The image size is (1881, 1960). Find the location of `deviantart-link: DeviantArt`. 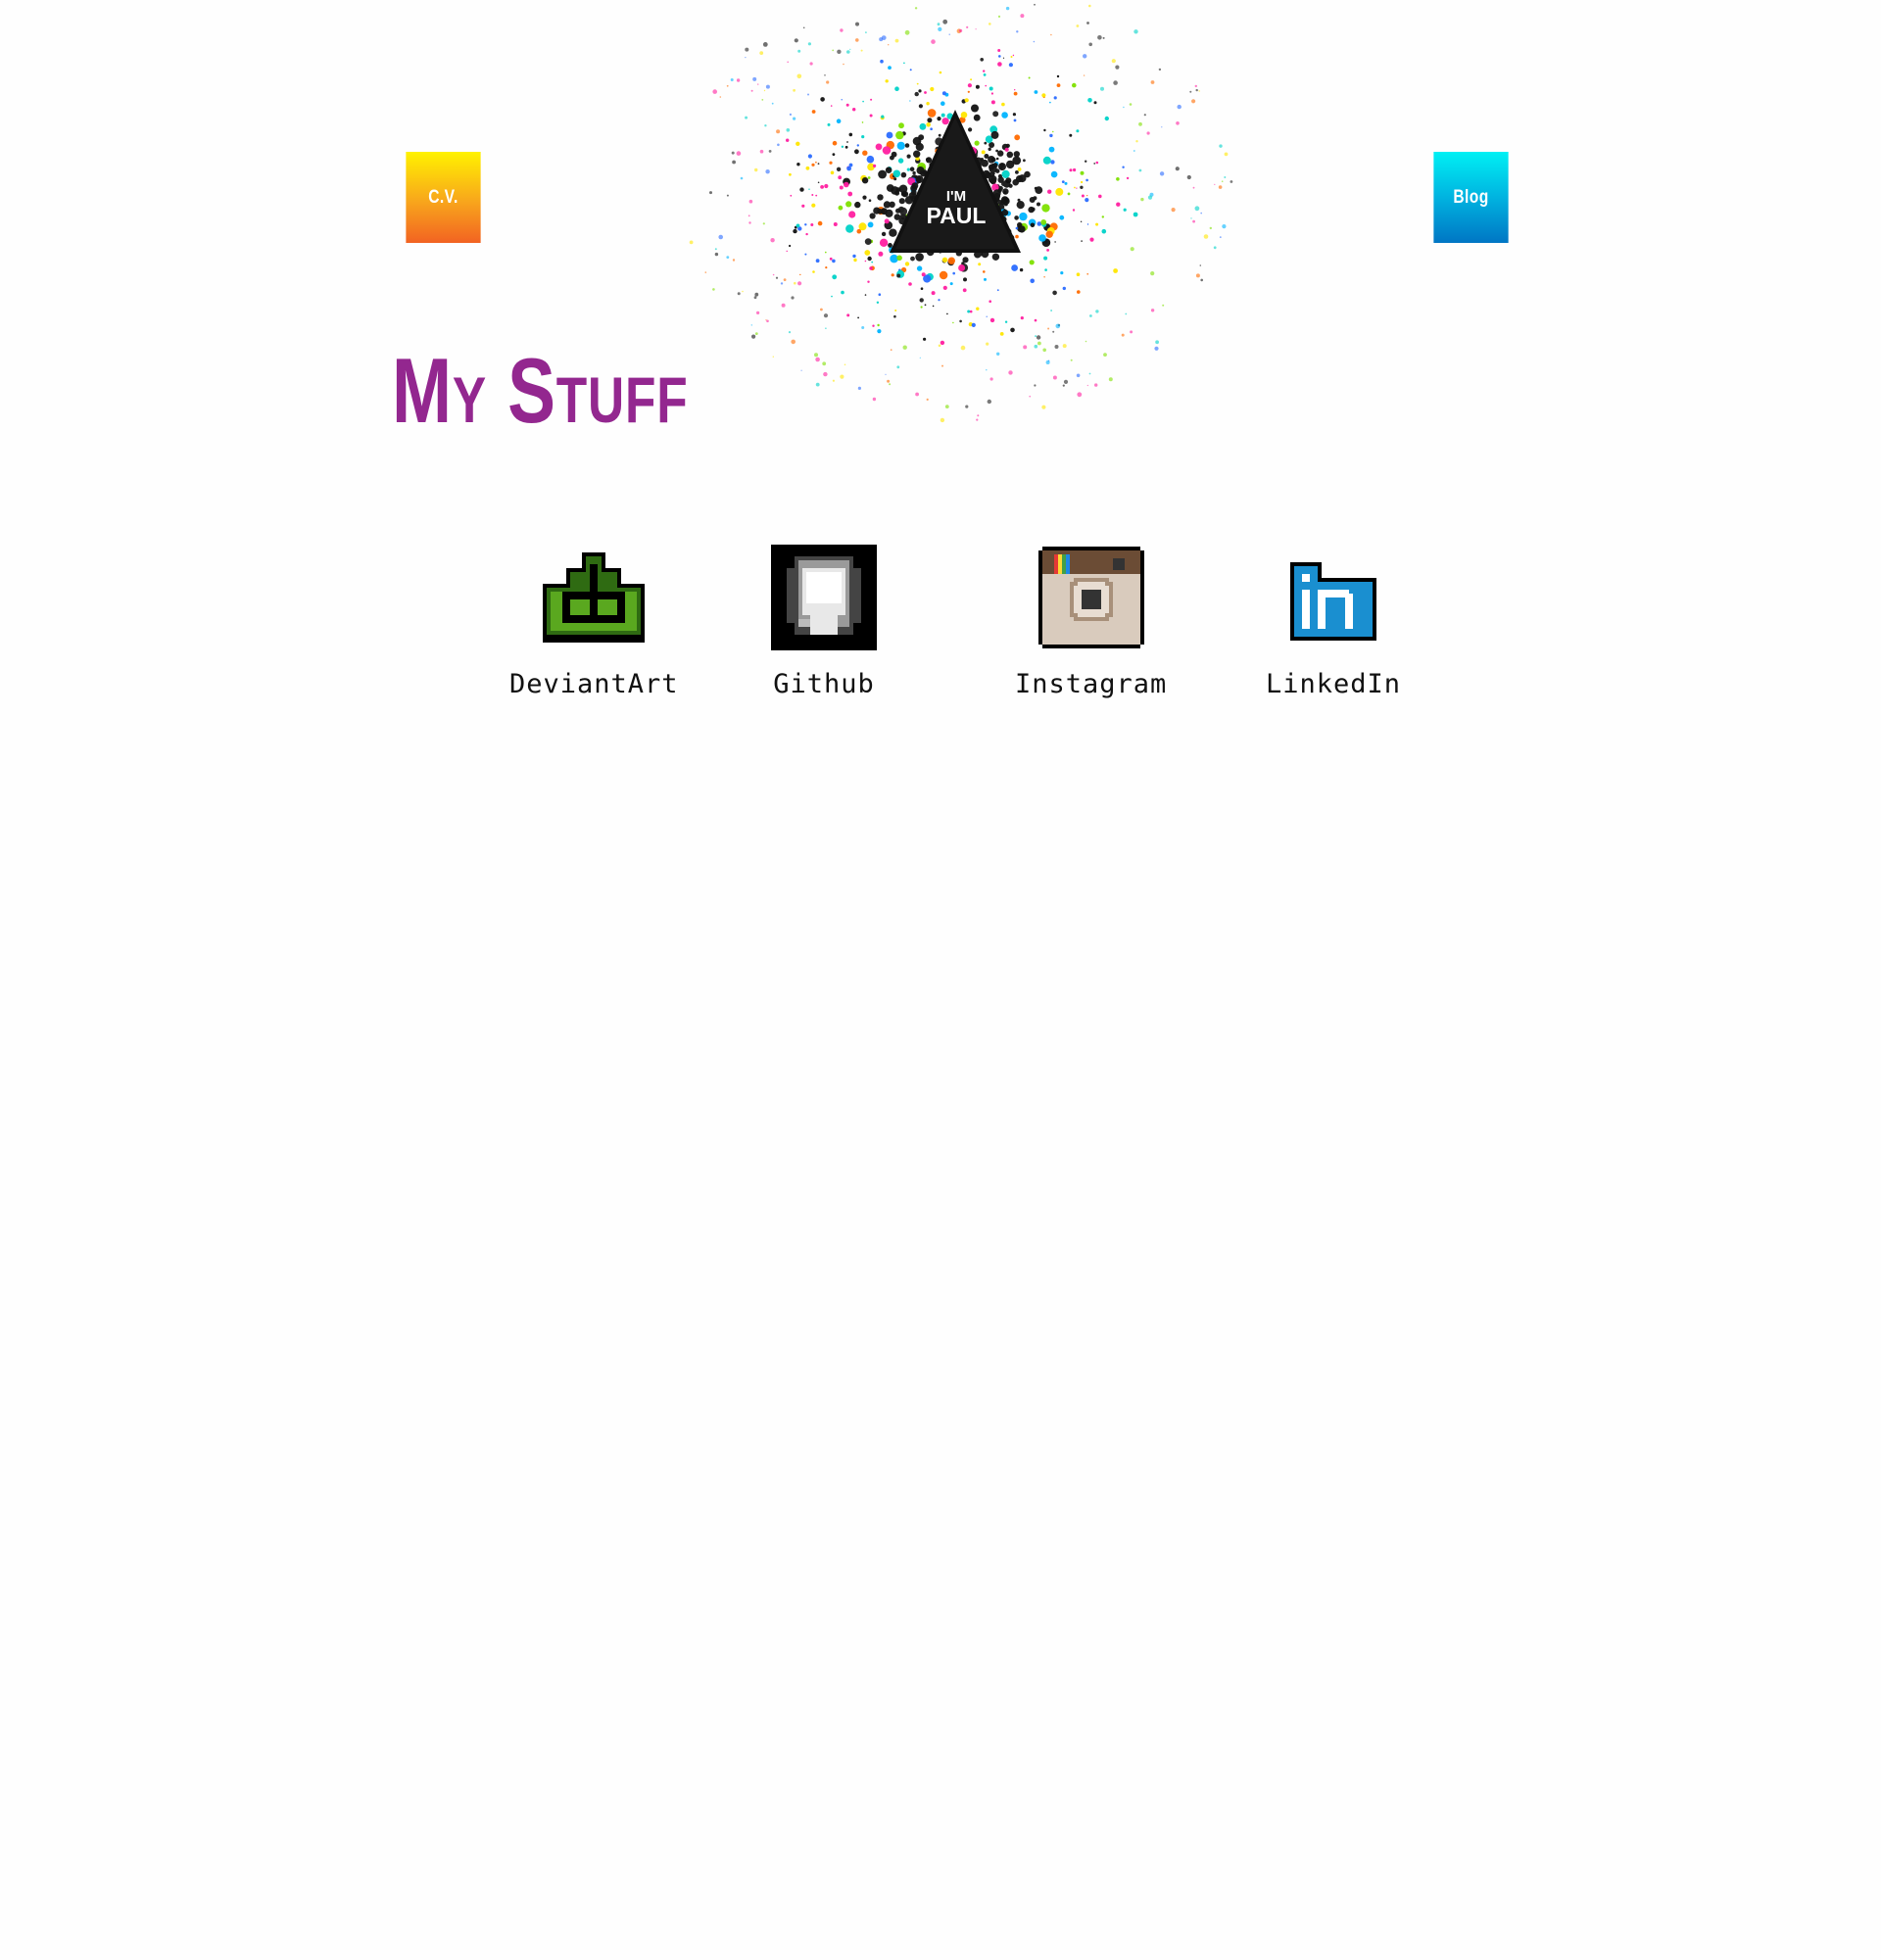

deviantart-link: DeviantArt is located at coordinates (594, 621).